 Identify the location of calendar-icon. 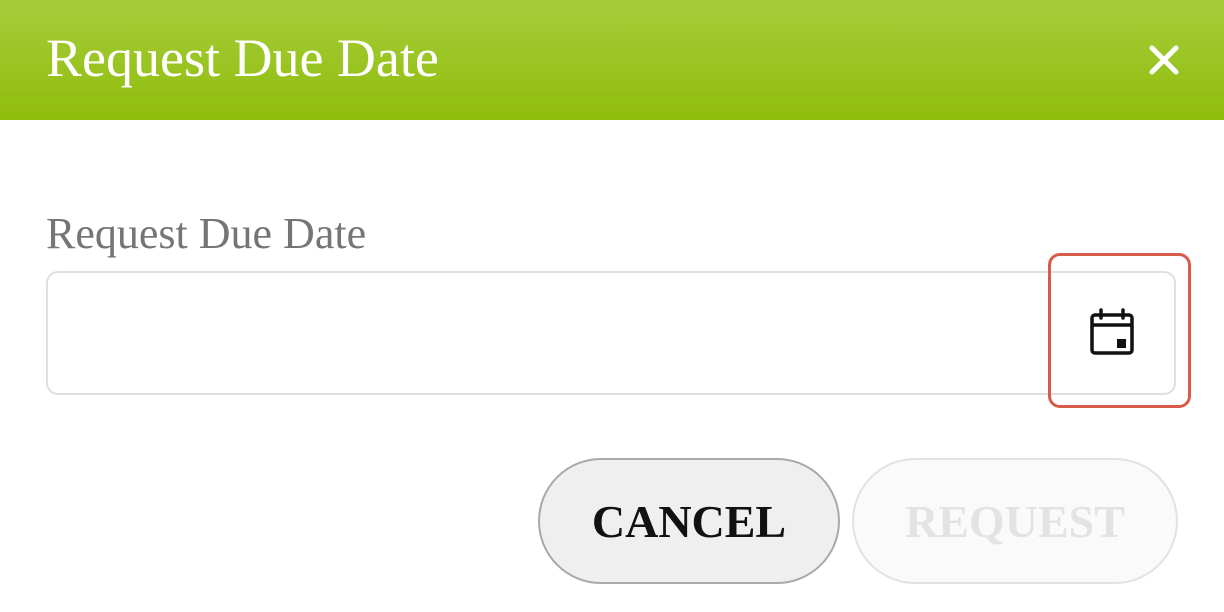
(1112, 331).